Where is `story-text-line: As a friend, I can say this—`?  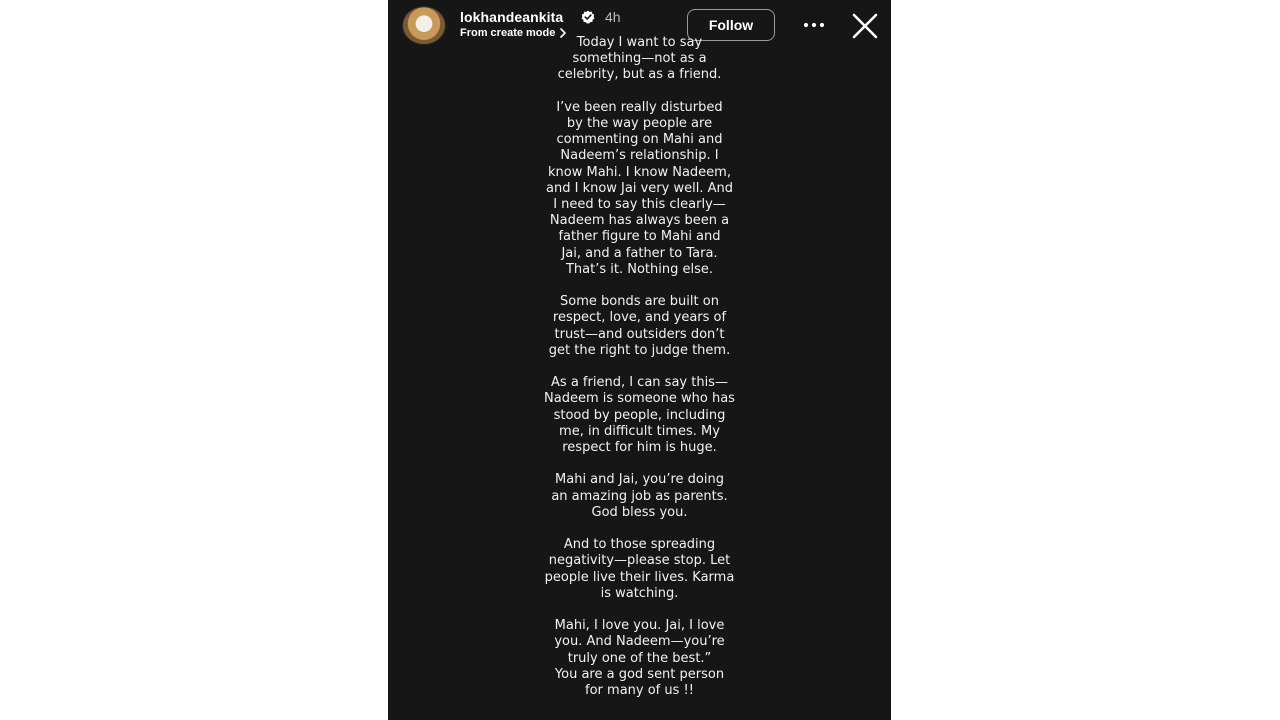
story-text-line: As a friend, I can say this— is located at coordinates (639, 383).